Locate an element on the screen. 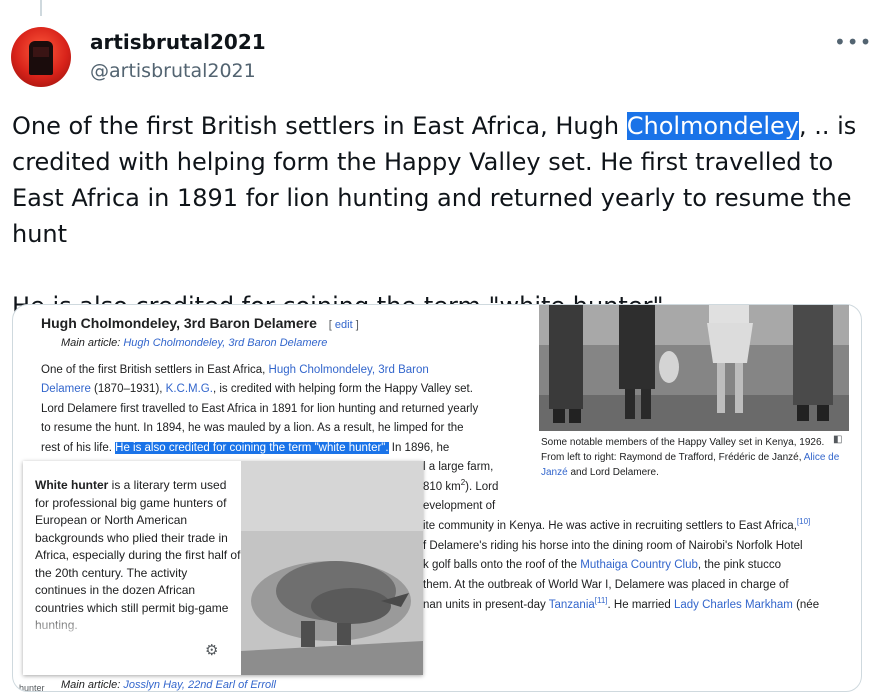 The height and width of the screenshot is (695, 883). thread-line is located at coordinates (41, 8).